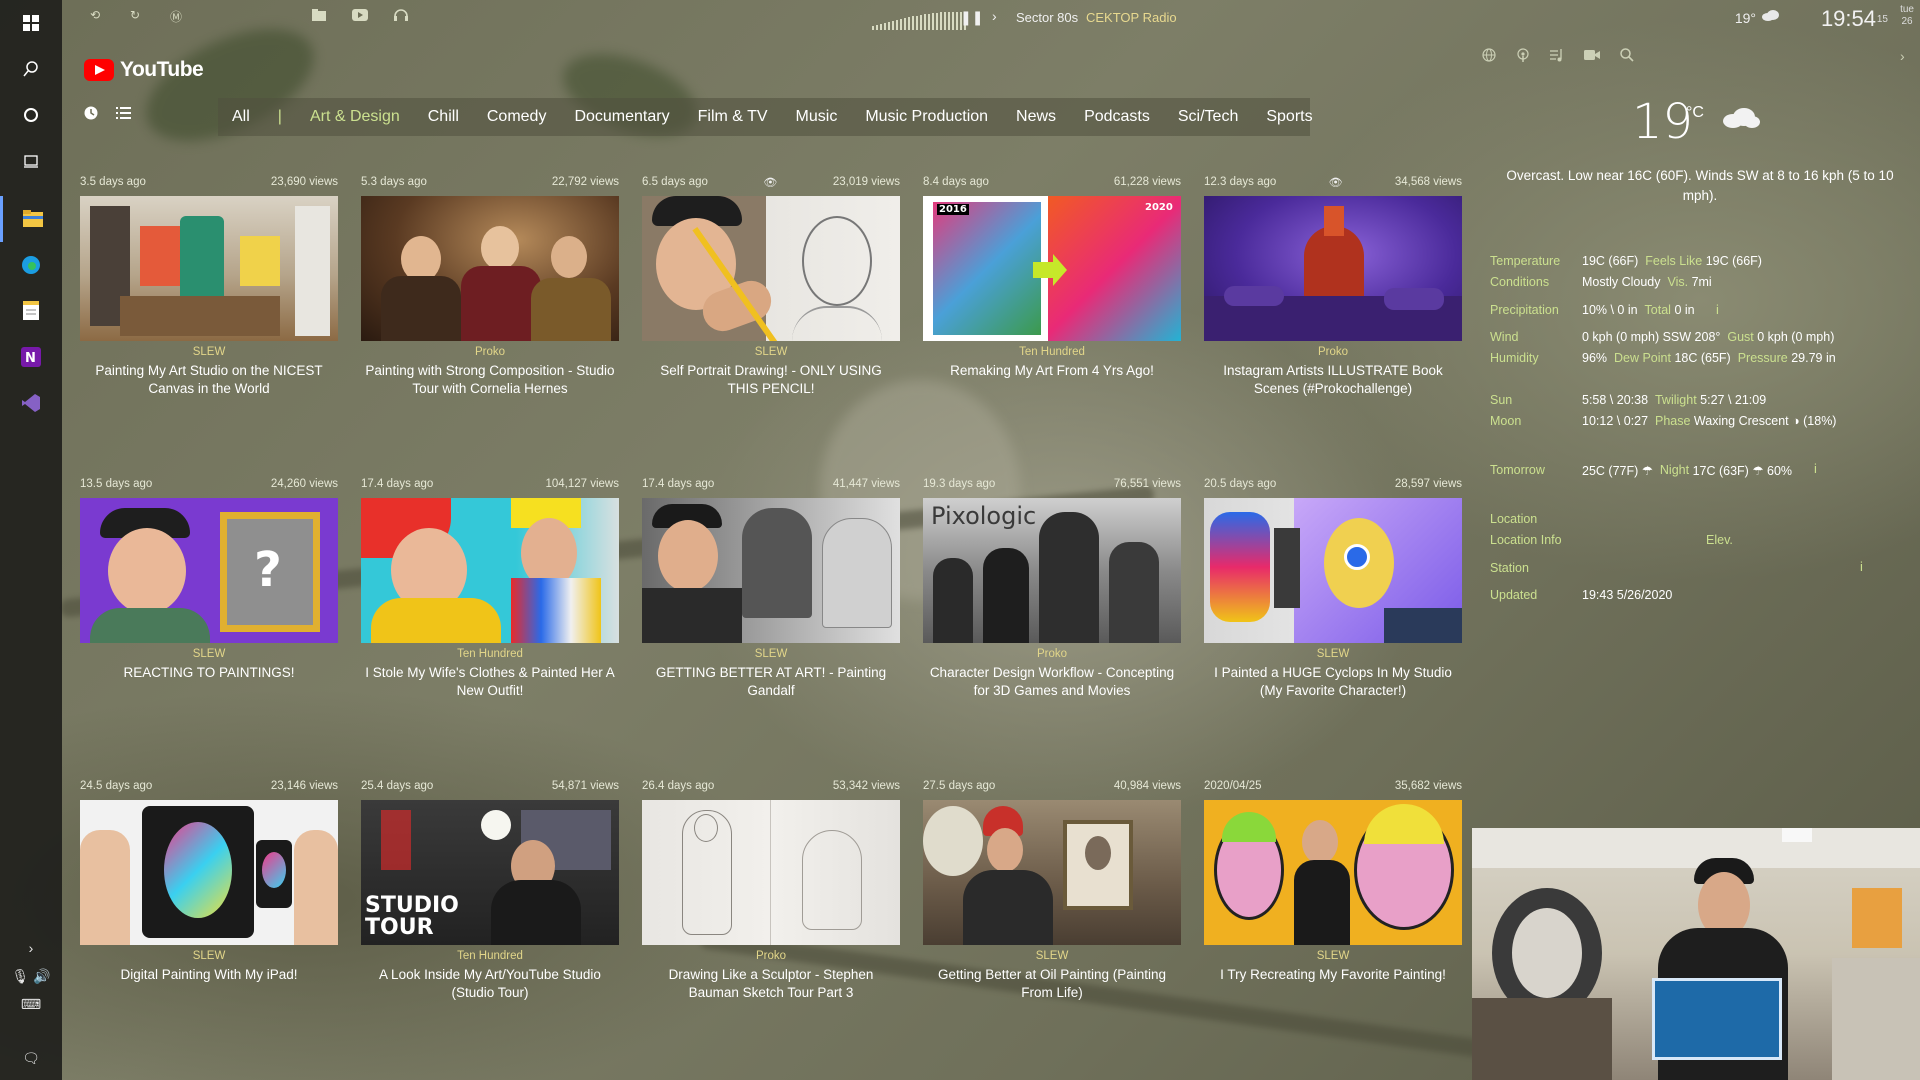 The width and height of the screenshot is (1920, 1080). I want to click on category-chill: Chill, so click(443, 117).